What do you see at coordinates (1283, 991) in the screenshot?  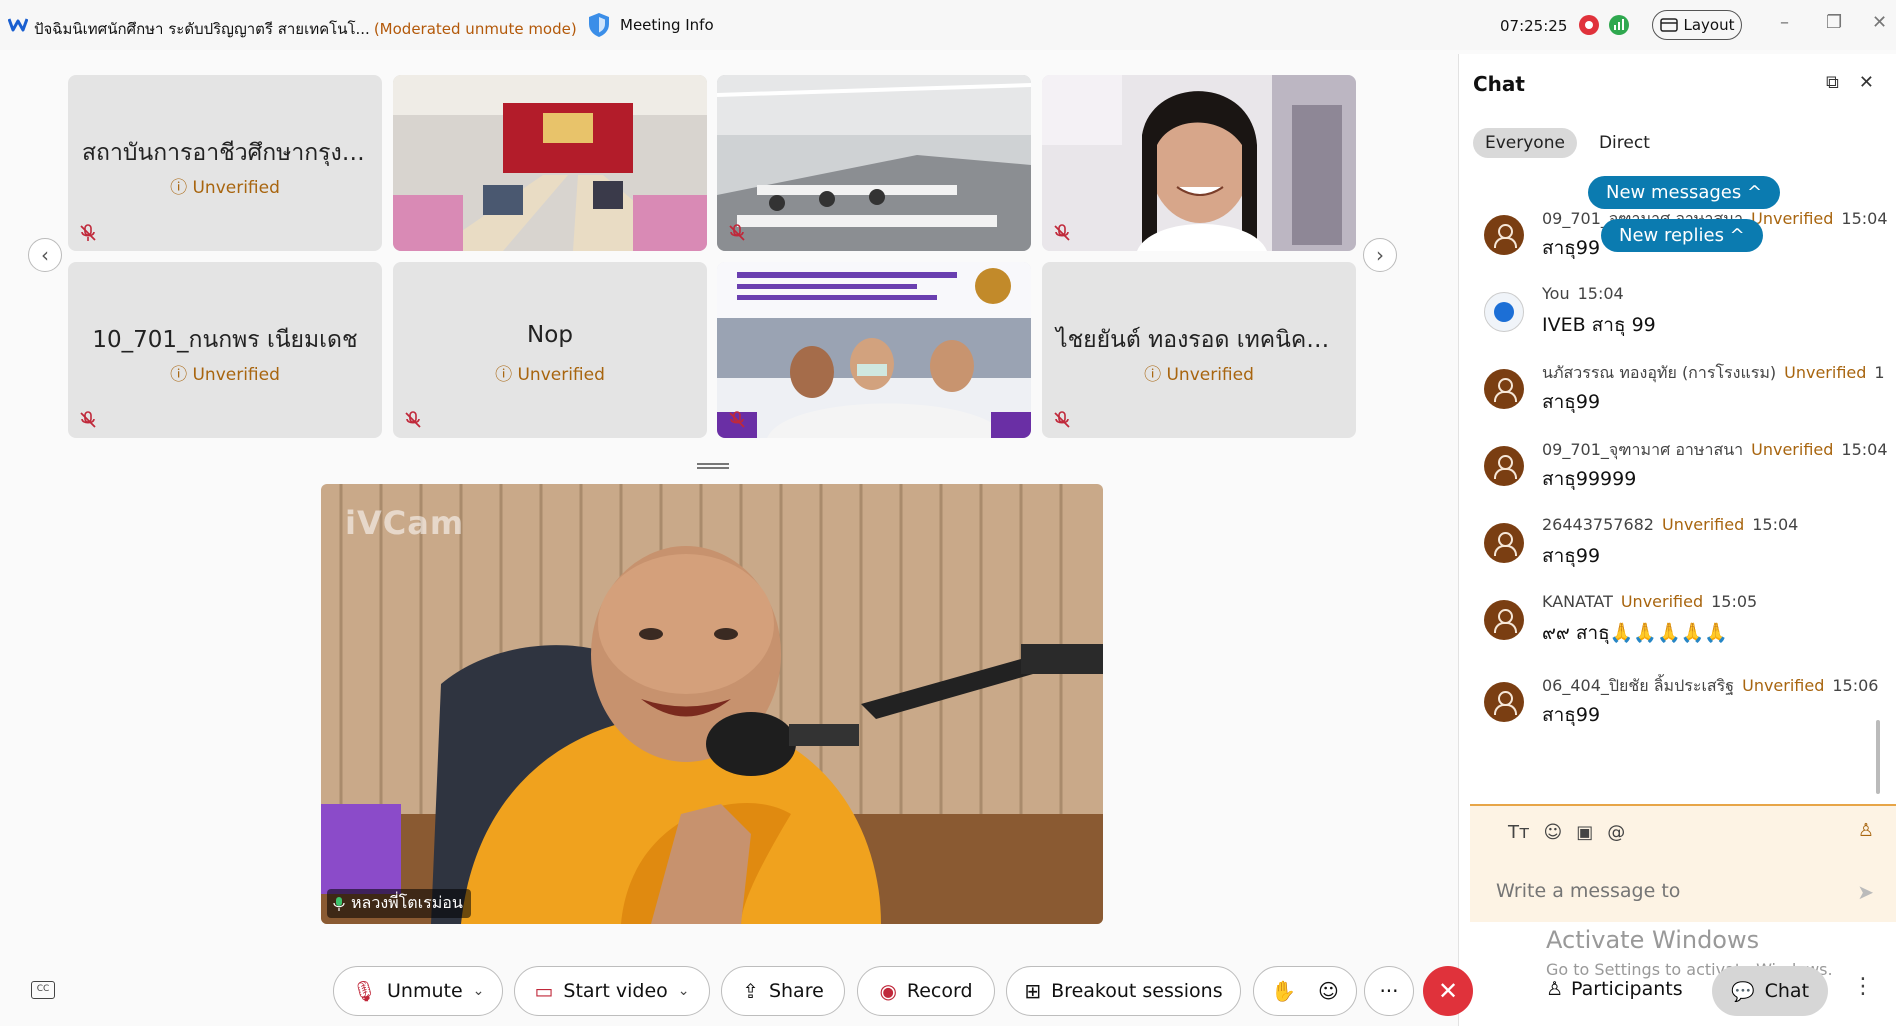 I see `raise-hand-icon: ✋` at bounding box center [1283, 991].